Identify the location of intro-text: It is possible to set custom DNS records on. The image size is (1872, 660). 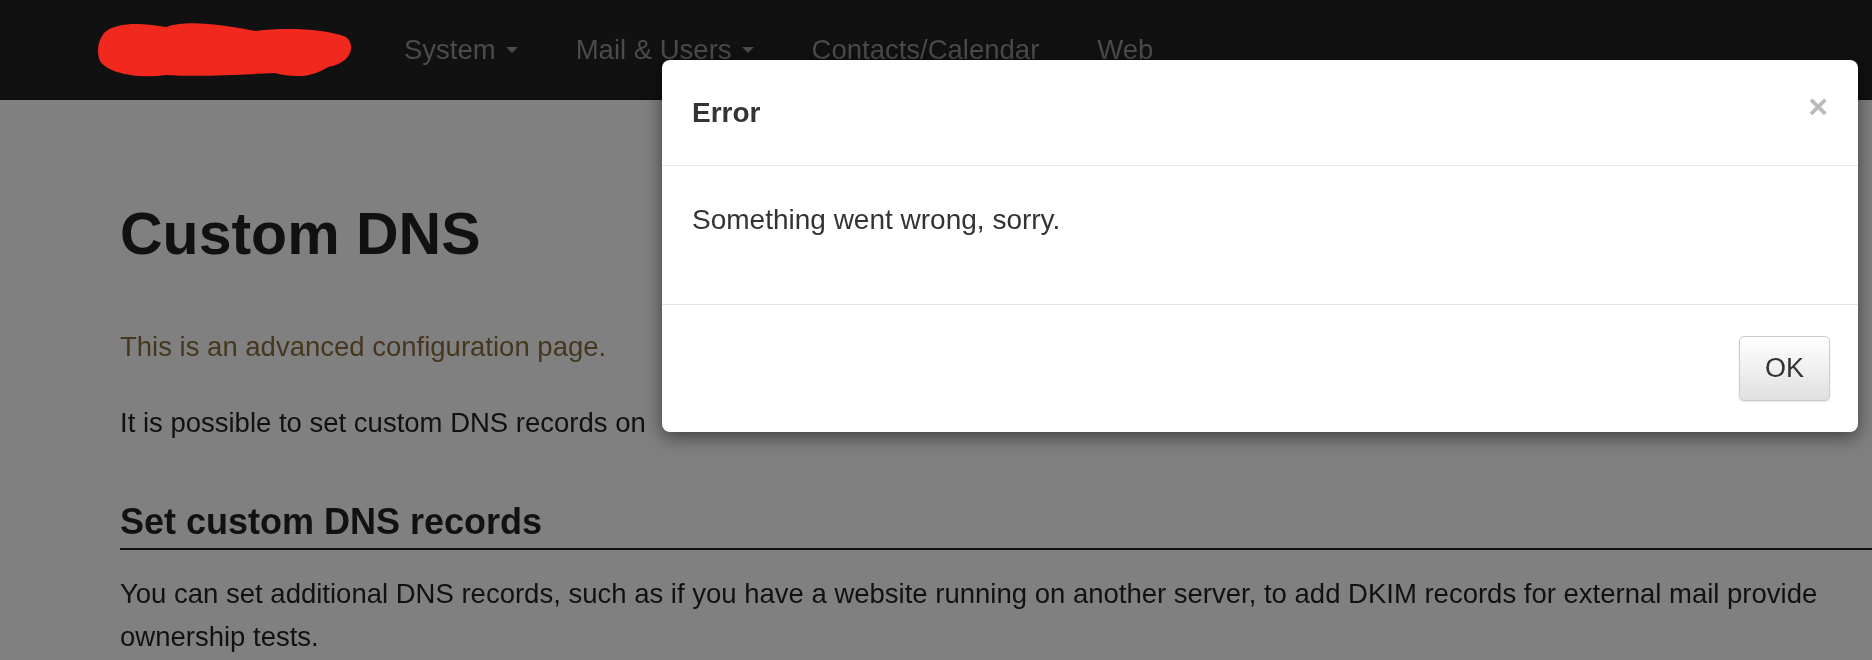
(383, 423).